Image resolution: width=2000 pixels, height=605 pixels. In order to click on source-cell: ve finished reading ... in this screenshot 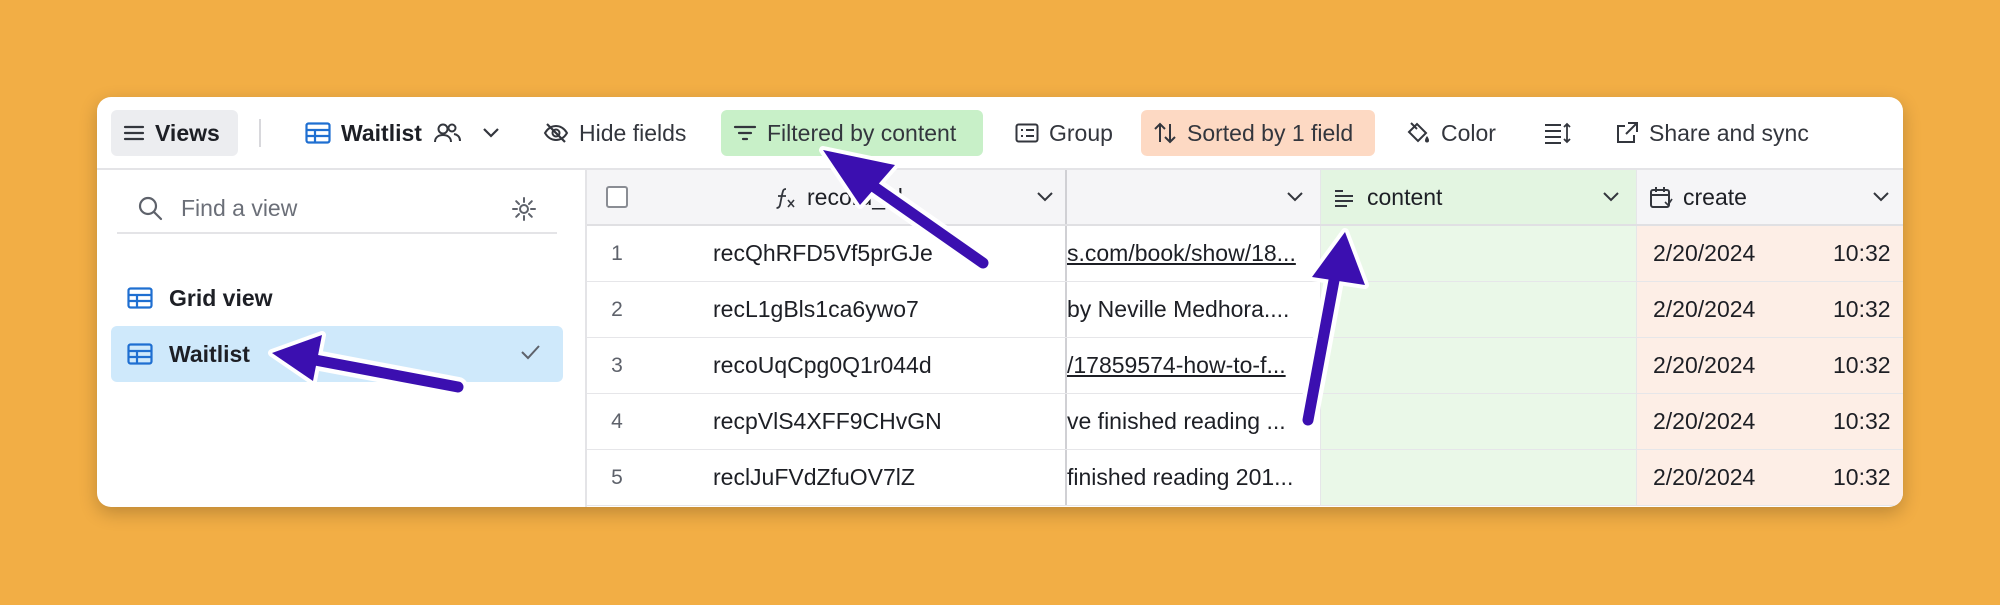, I will do `click(1194, 421)`.